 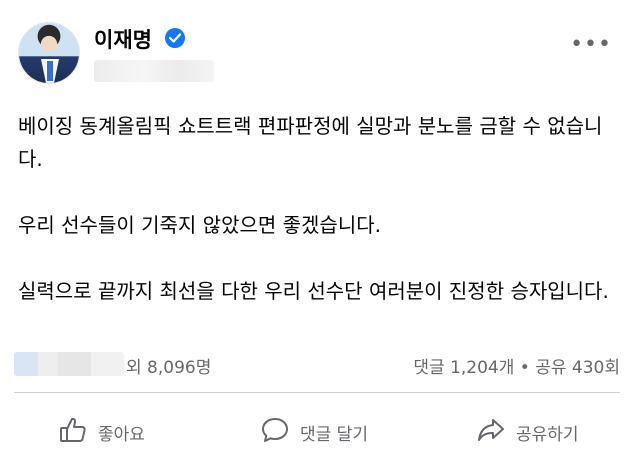 I want to click on post-paragraph-1: 베이징 동계올림픽 쇼트트랙 편파판정에 실망과 분노를 금할 수 없습니다., so click(x=310, y=142).